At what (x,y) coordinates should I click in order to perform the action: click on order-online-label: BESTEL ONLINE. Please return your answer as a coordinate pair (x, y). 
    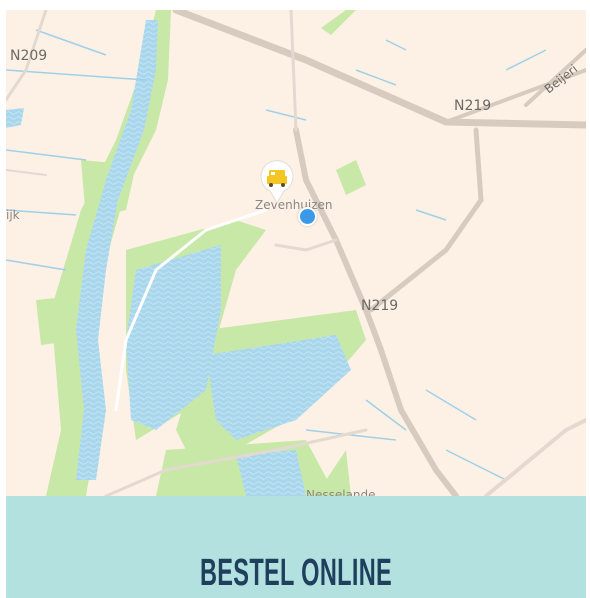
    Looking at the image, I should click on (296, 573).